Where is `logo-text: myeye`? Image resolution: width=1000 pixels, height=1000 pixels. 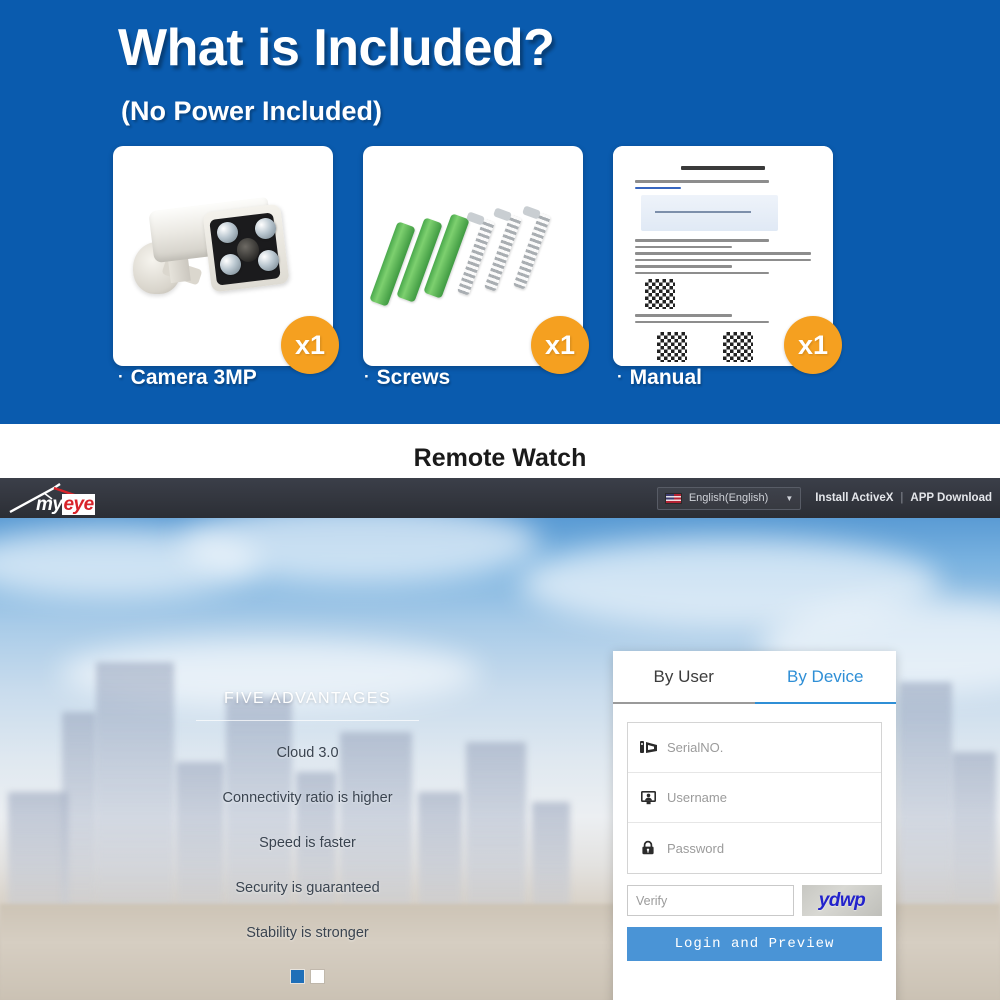 logo-text: myeye is located at coordinates (65, 505).